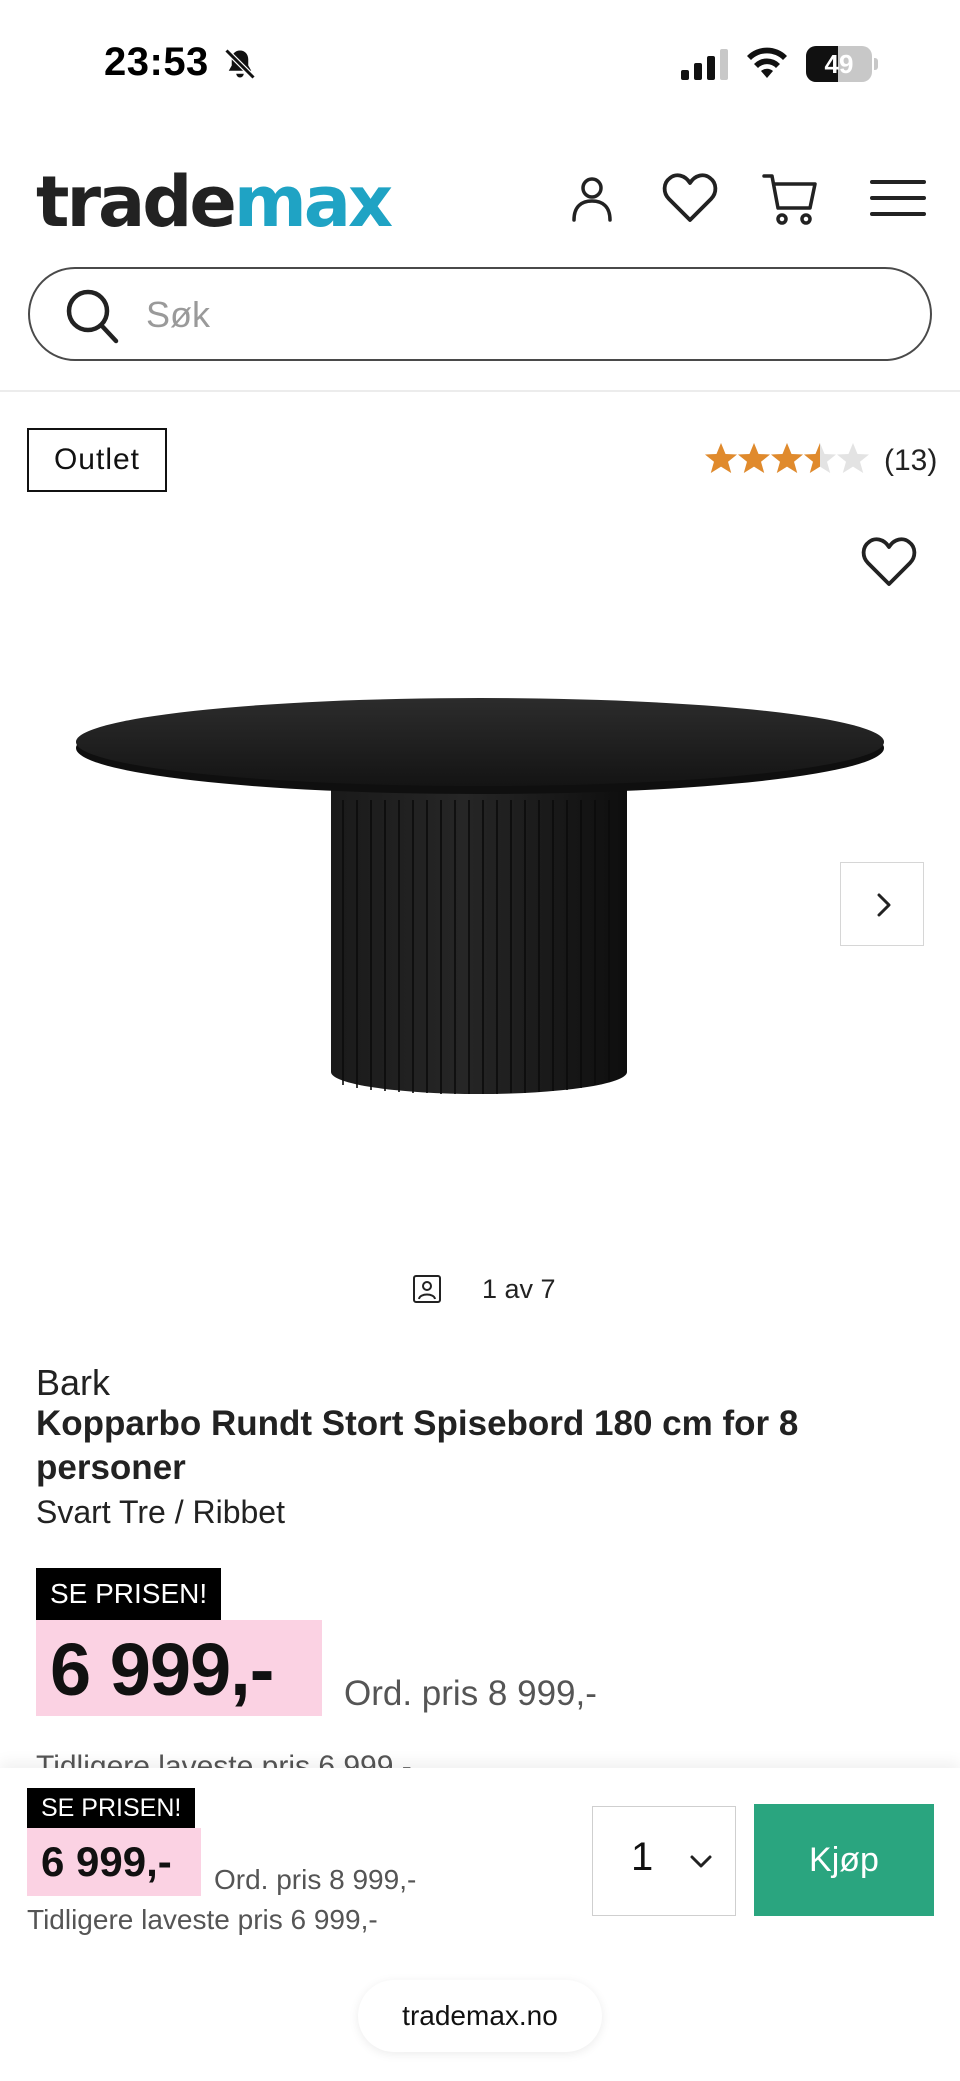 The image size is (960, 2081). What do you see at coordinates (106, 1861) in the screenshot?
I see `sticky-price: 6 999,-` at bounding box center [106, 1861].